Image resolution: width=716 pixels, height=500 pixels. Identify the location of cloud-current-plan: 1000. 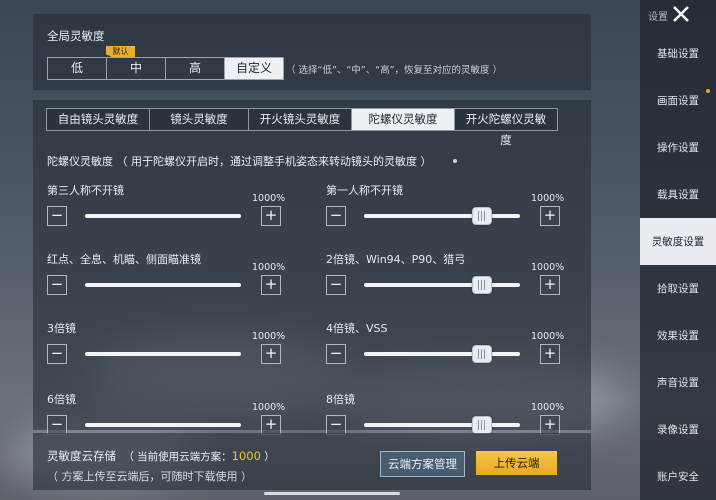
(246, 456).